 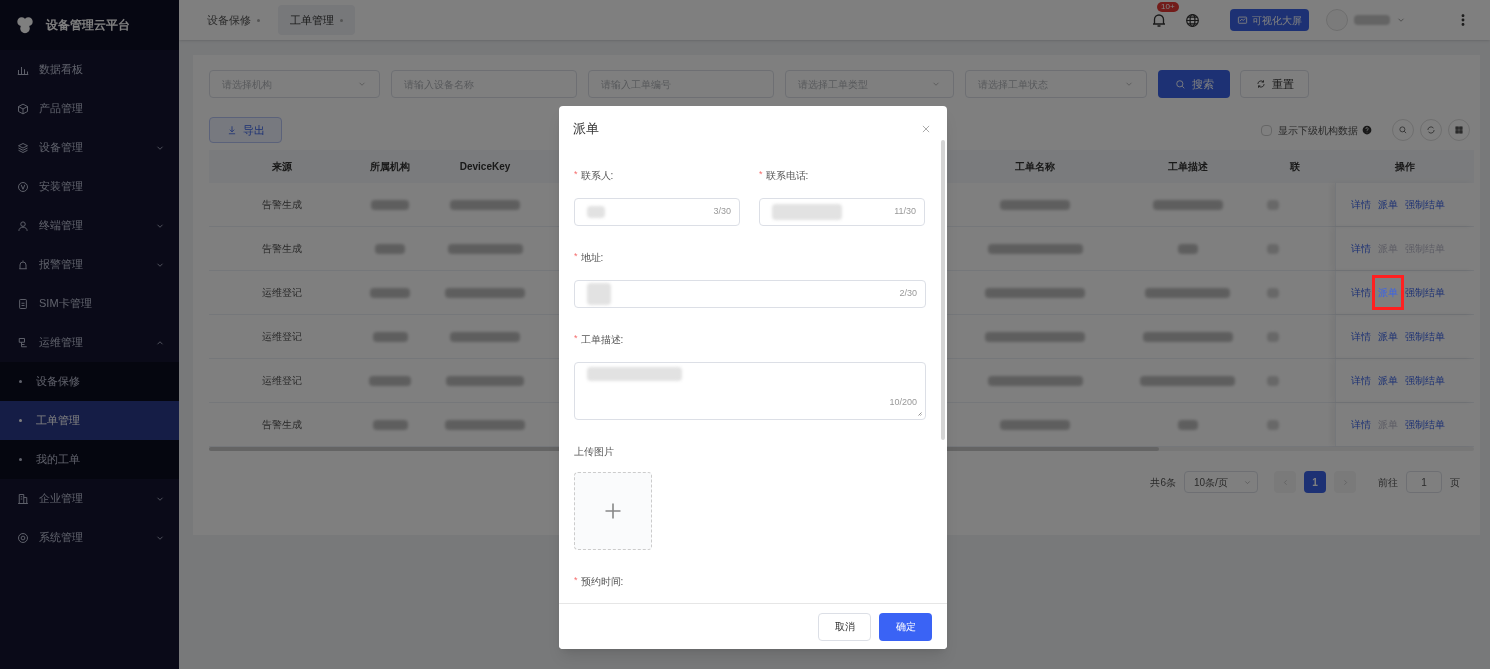 What do you see at coordinates (89, 537) in the screenshot?
I see `sidebar-item: 系统管理` at bounding box center [89, 537].